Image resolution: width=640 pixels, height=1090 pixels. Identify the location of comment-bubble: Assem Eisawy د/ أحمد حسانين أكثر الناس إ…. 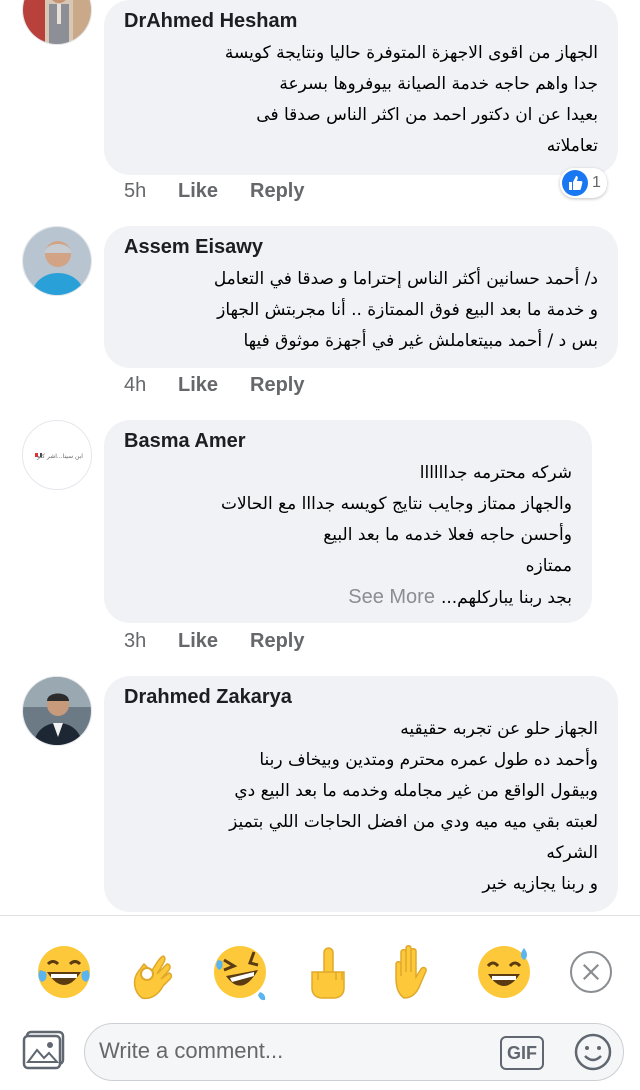
(361, 297).